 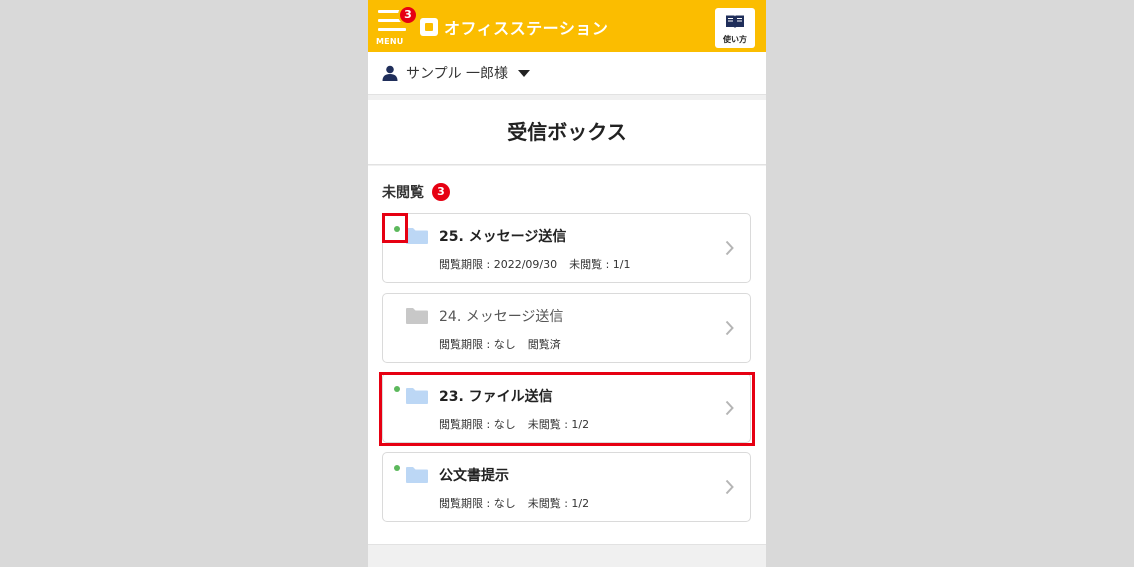 I want to click on item-title: 公文書提示, so click(x=474, y=476).